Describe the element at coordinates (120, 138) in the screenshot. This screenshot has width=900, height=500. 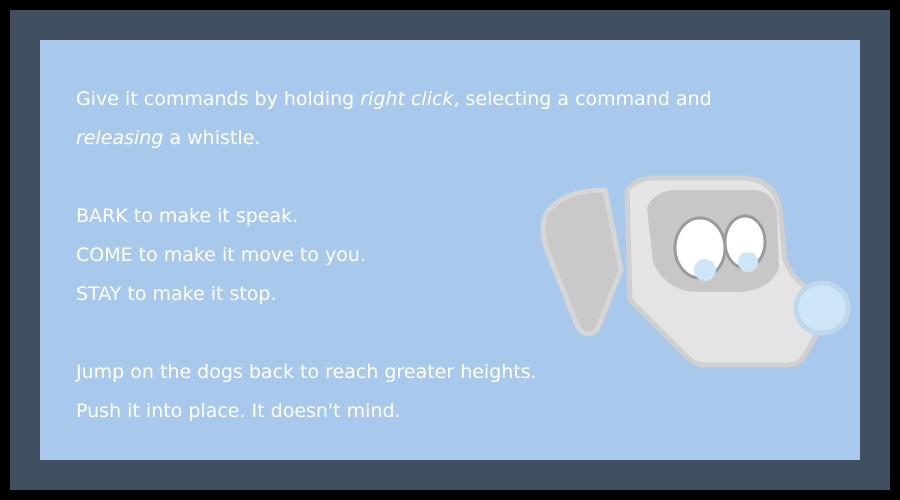
I see `releasing-emphasis: releasing` at that location.